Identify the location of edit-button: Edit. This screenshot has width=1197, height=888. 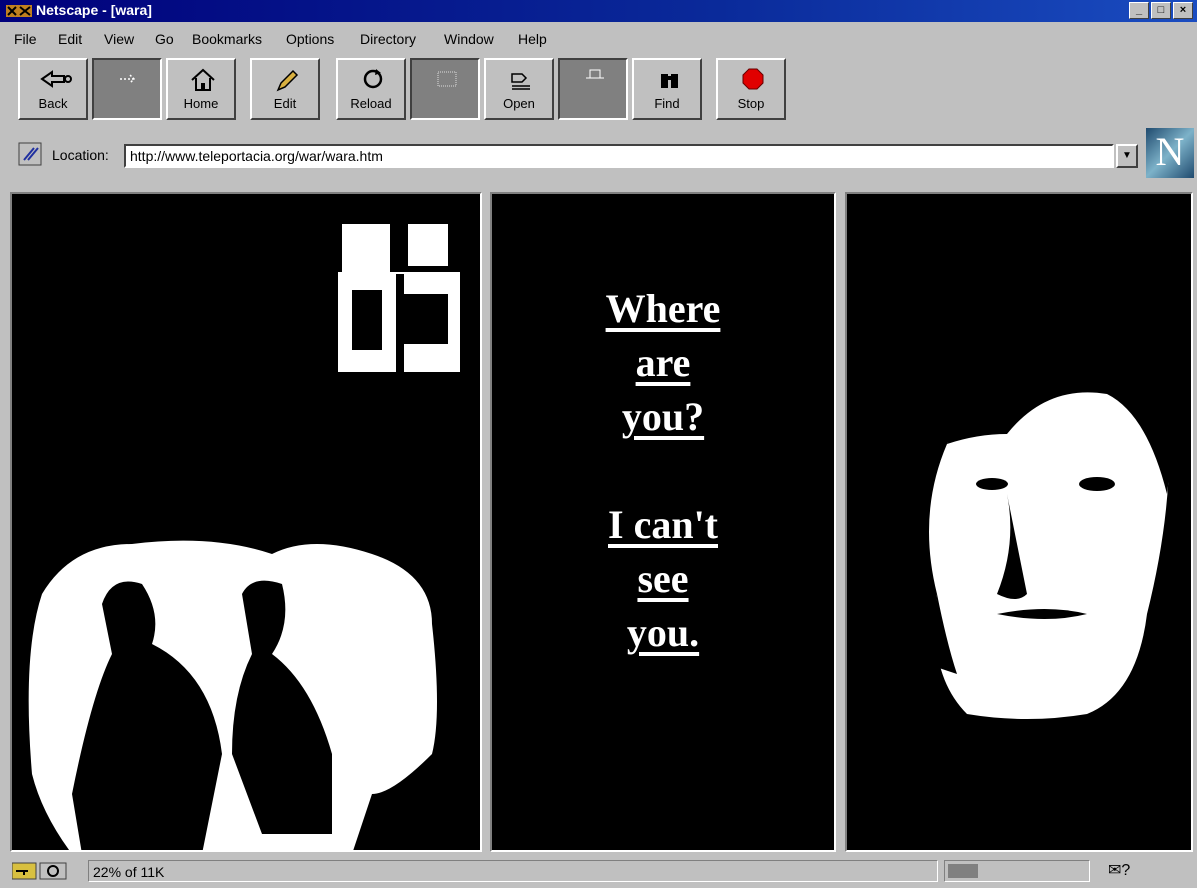
(285, 89).